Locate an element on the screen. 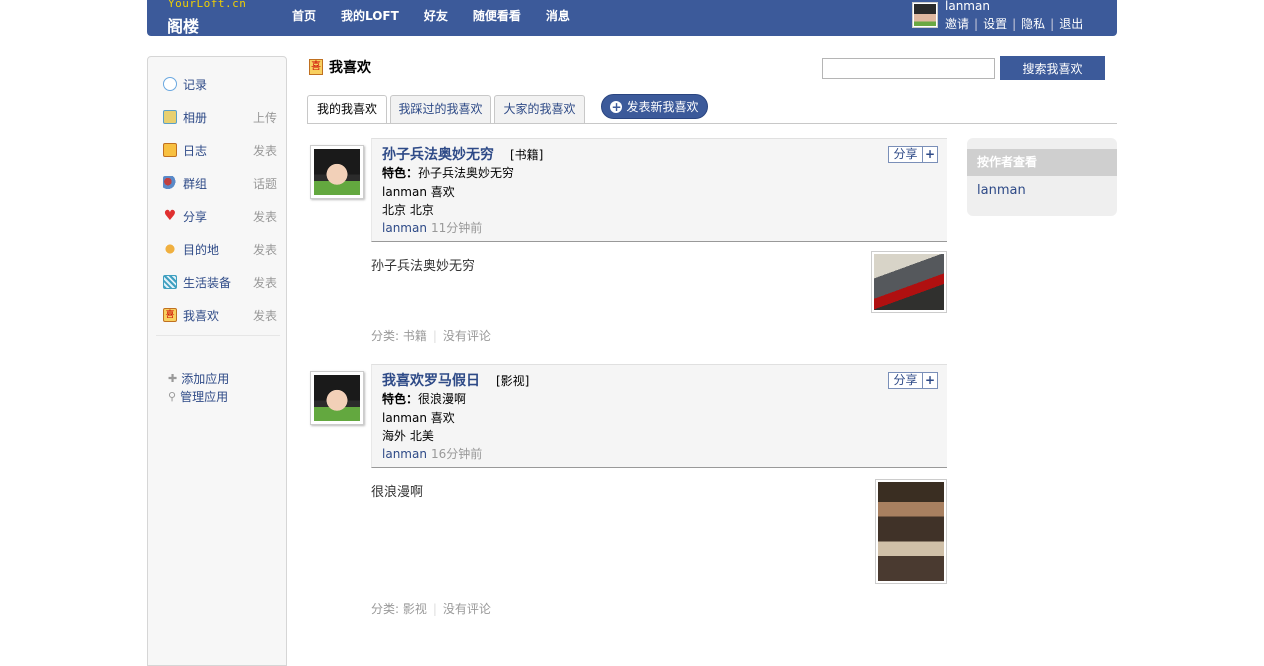 The height and width of the screenshot is (666, 1264). post-time: 11分钟前 is located at coordinates (456, 228).